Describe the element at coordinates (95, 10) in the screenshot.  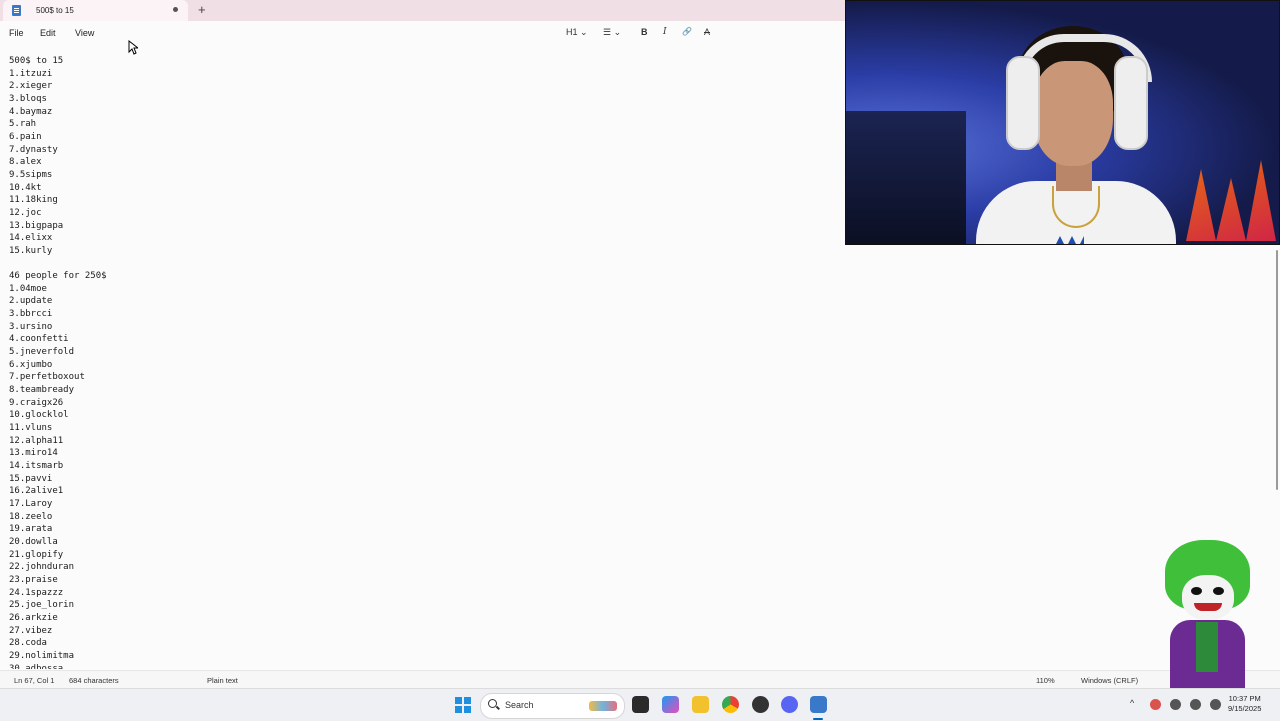
I see `document-tab: 500$ to 15` at that location.